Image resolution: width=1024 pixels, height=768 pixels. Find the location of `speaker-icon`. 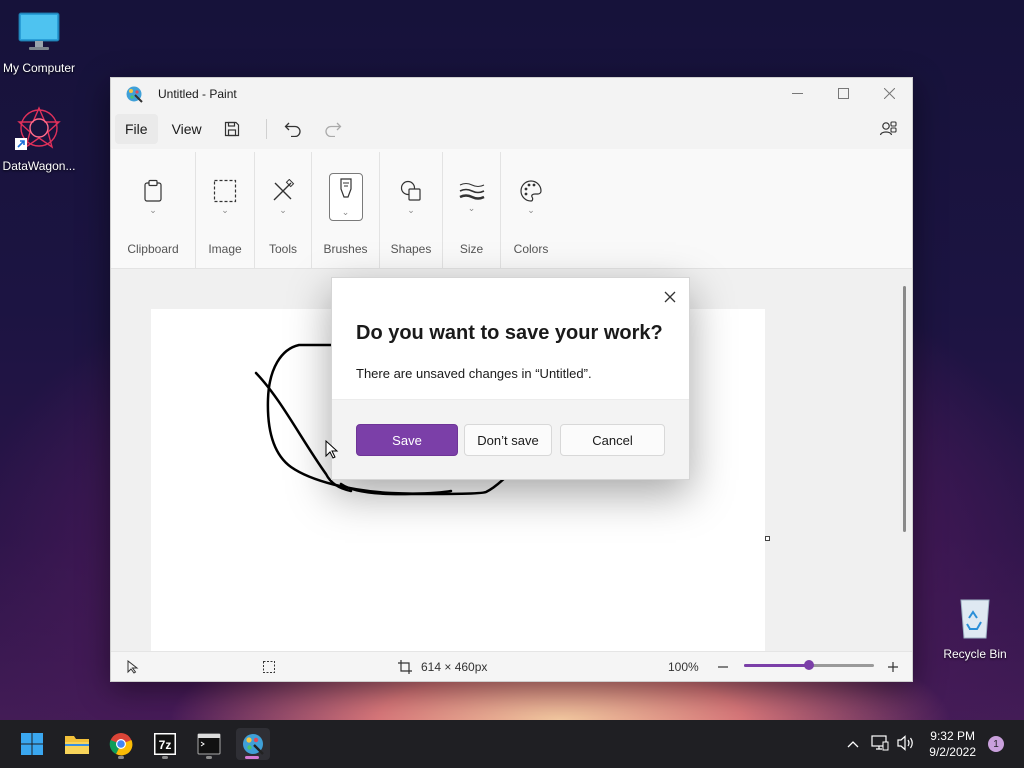

speaker-icon is located at coordinates (905, 742).